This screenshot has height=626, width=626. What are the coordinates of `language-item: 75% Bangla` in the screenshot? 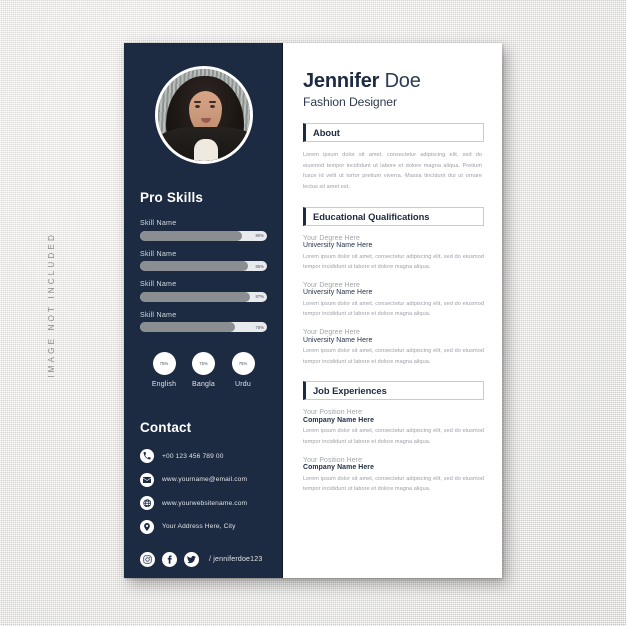 It's located at (204, 370).